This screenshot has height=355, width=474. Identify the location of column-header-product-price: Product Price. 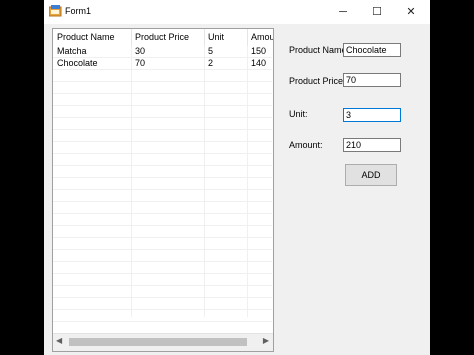
(167, 37).